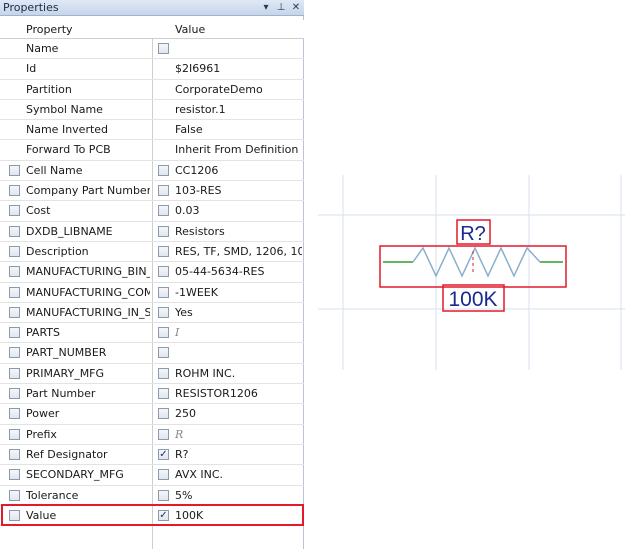 This screenshot has height=549, width=625. Describe the element at coordinates (152, 252) in the screenshot. I see `property-row: Description RES, TF, SMD, 1206, 10` at that location.